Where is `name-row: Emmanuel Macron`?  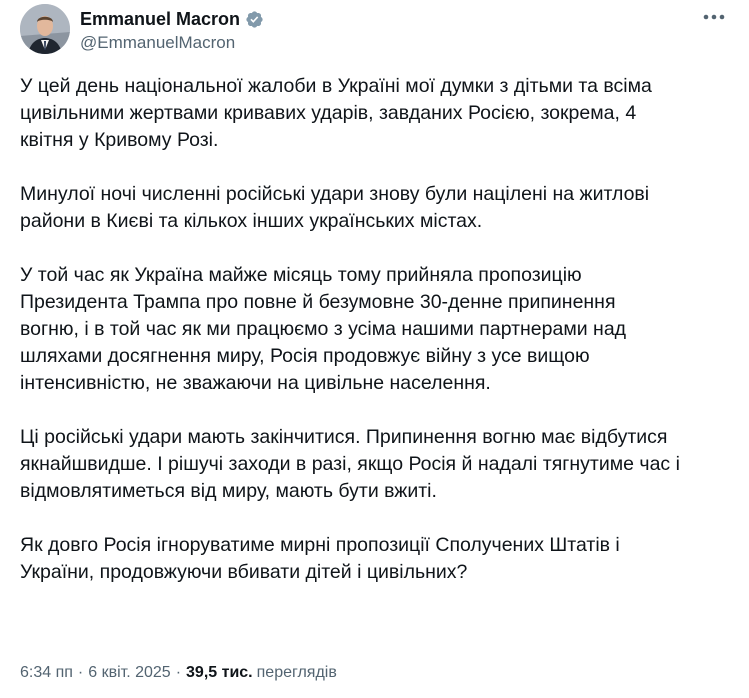
name-row: Emmanuel Macron is located at coordinates (172, 19).